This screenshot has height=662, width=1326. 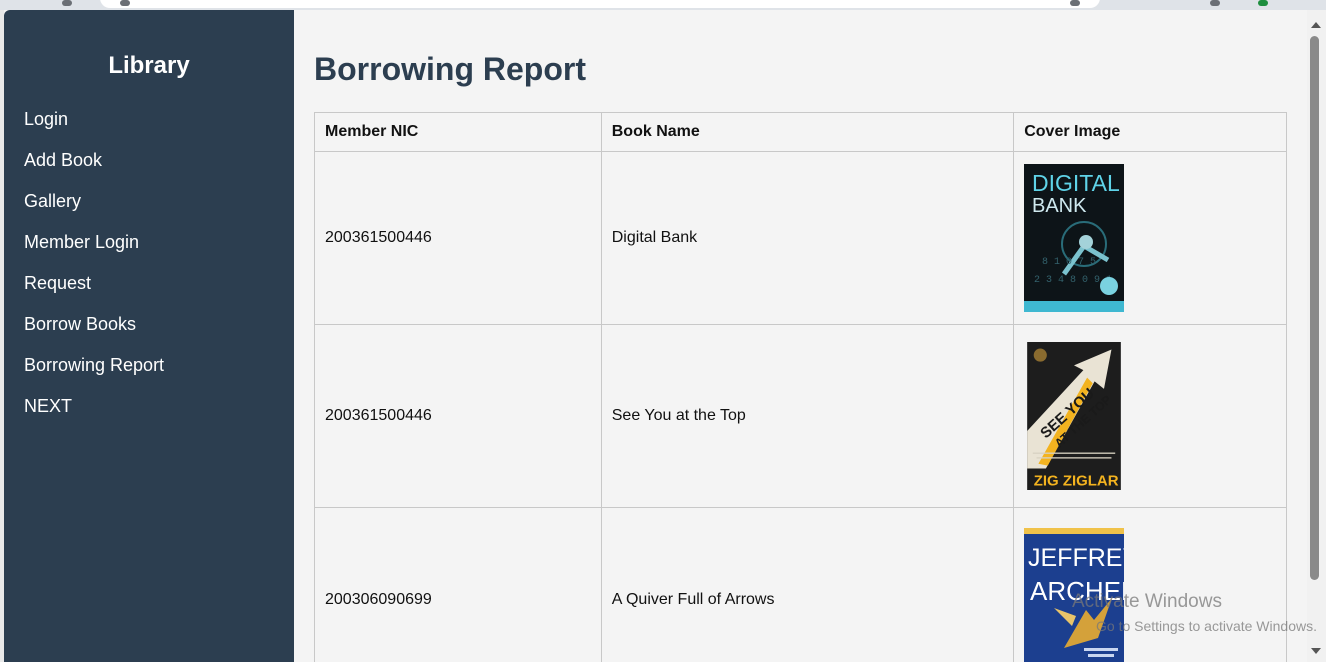 What do you see at coordinates (458, 132) in the screenshot?
I see `column-header-member-nic: Member NIC` at bounding box center [458, 132].